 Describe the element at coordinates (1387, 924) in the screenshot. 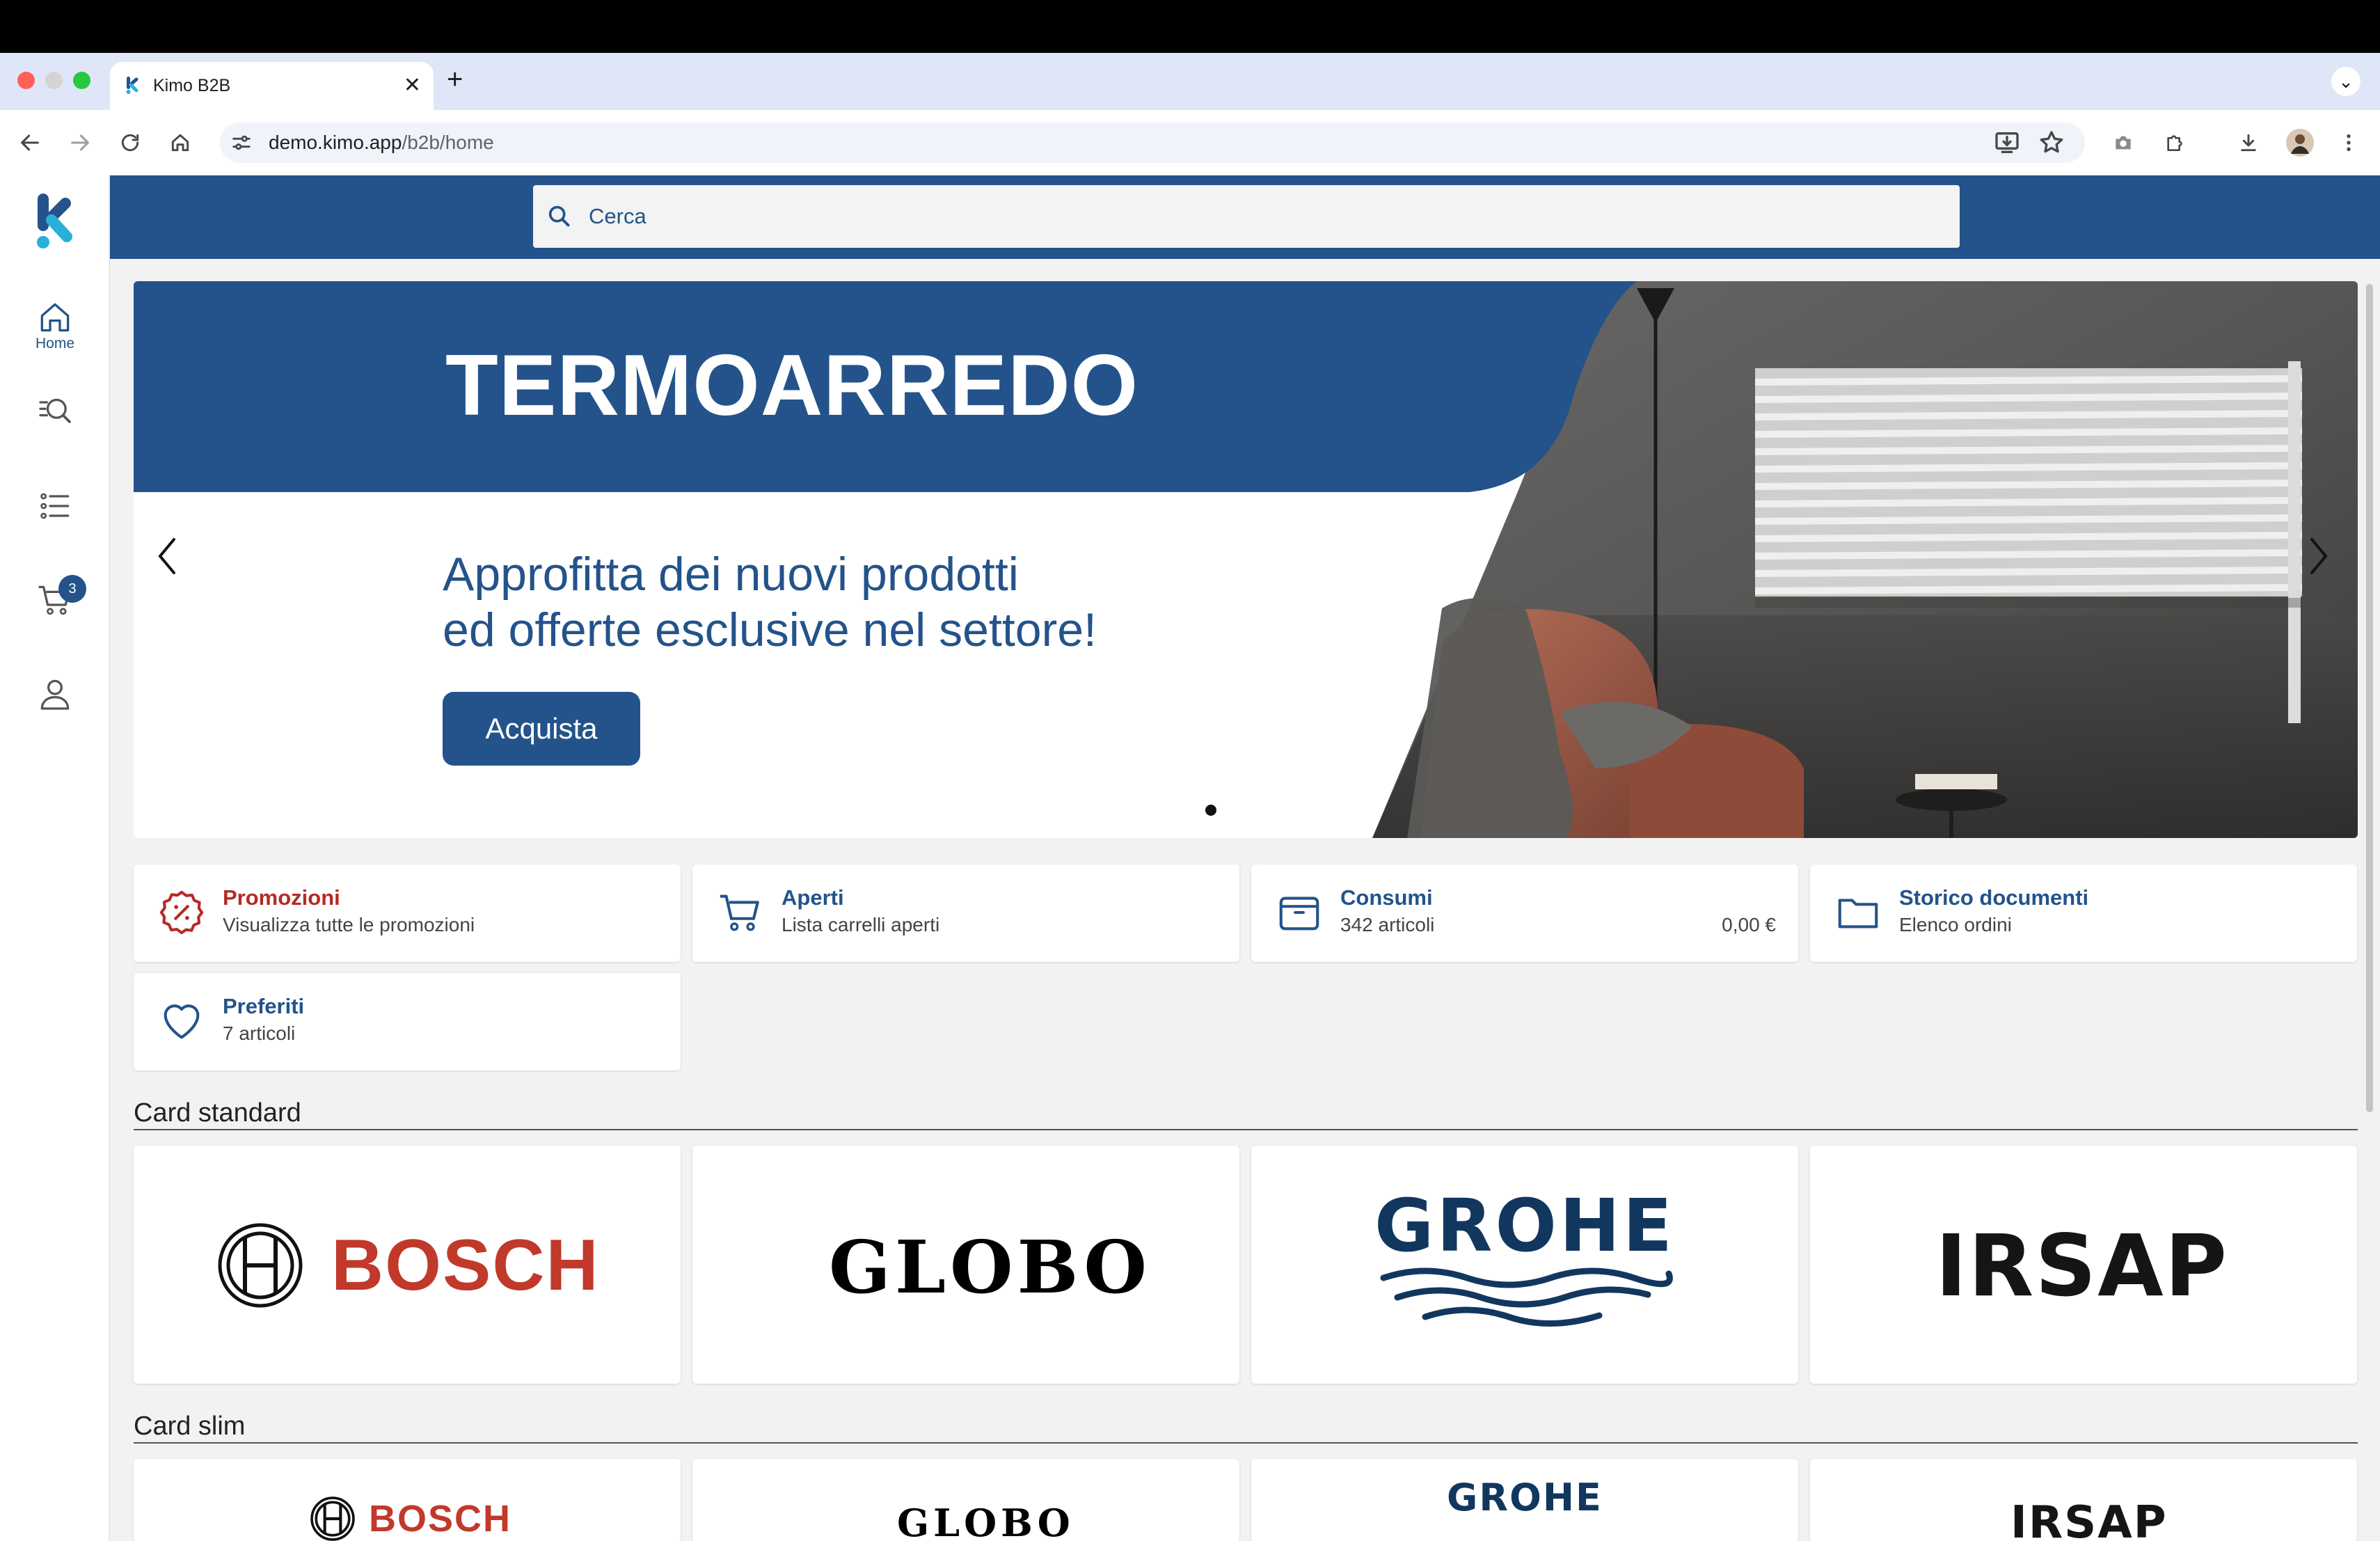

I see `consumi-subtitle: 342 articoli` at that location.